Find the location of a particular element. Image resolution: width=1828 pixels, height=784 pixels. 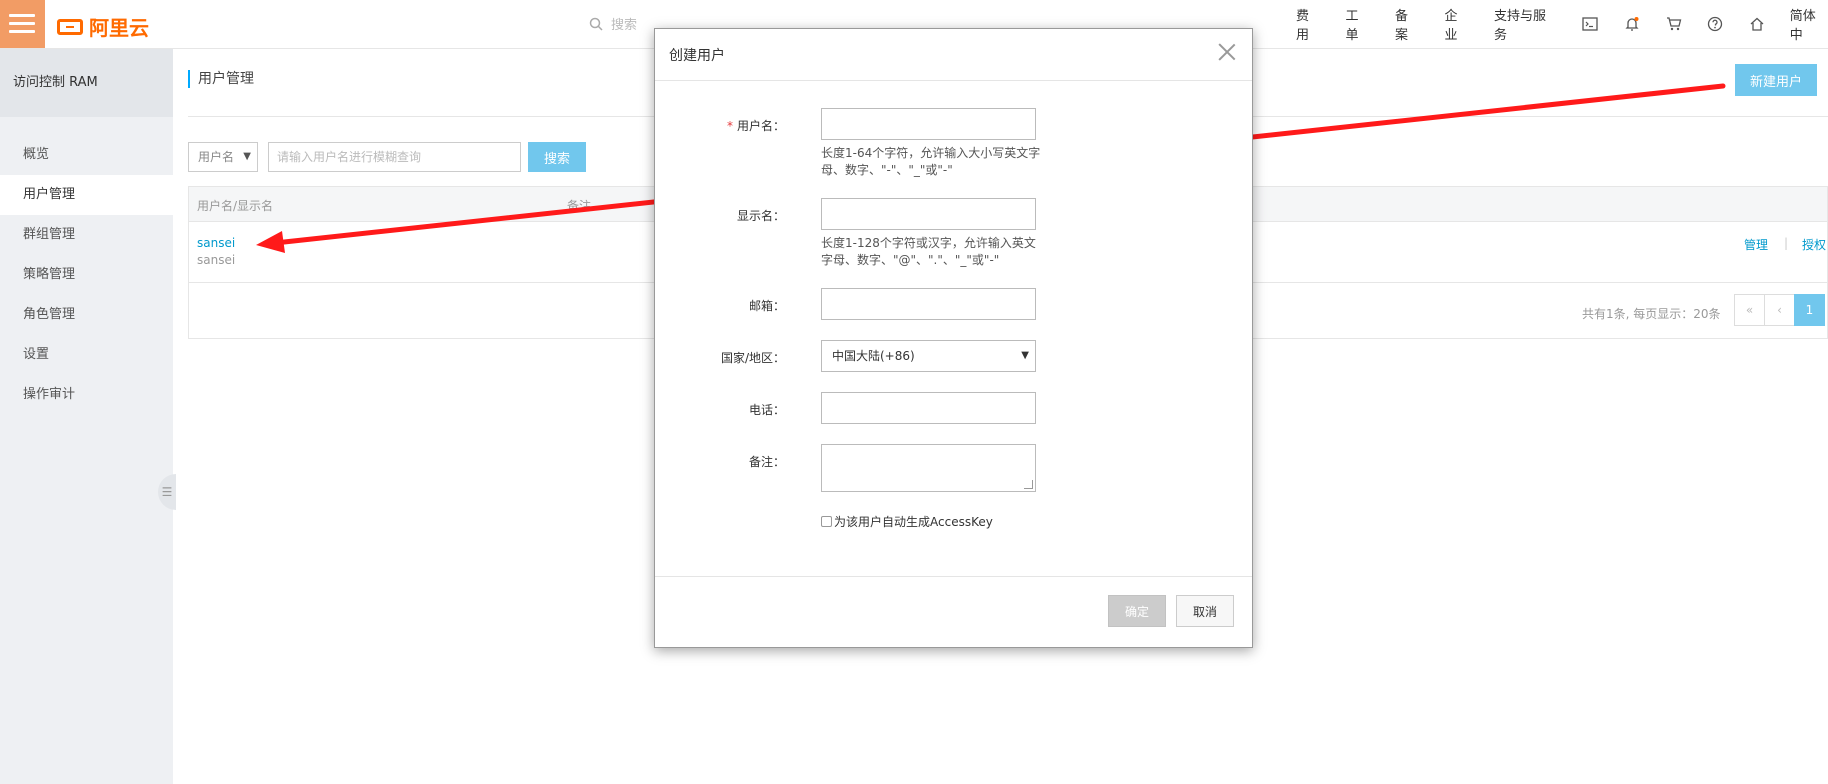

dialog-footer-divider is located at coordinates (953, 576).